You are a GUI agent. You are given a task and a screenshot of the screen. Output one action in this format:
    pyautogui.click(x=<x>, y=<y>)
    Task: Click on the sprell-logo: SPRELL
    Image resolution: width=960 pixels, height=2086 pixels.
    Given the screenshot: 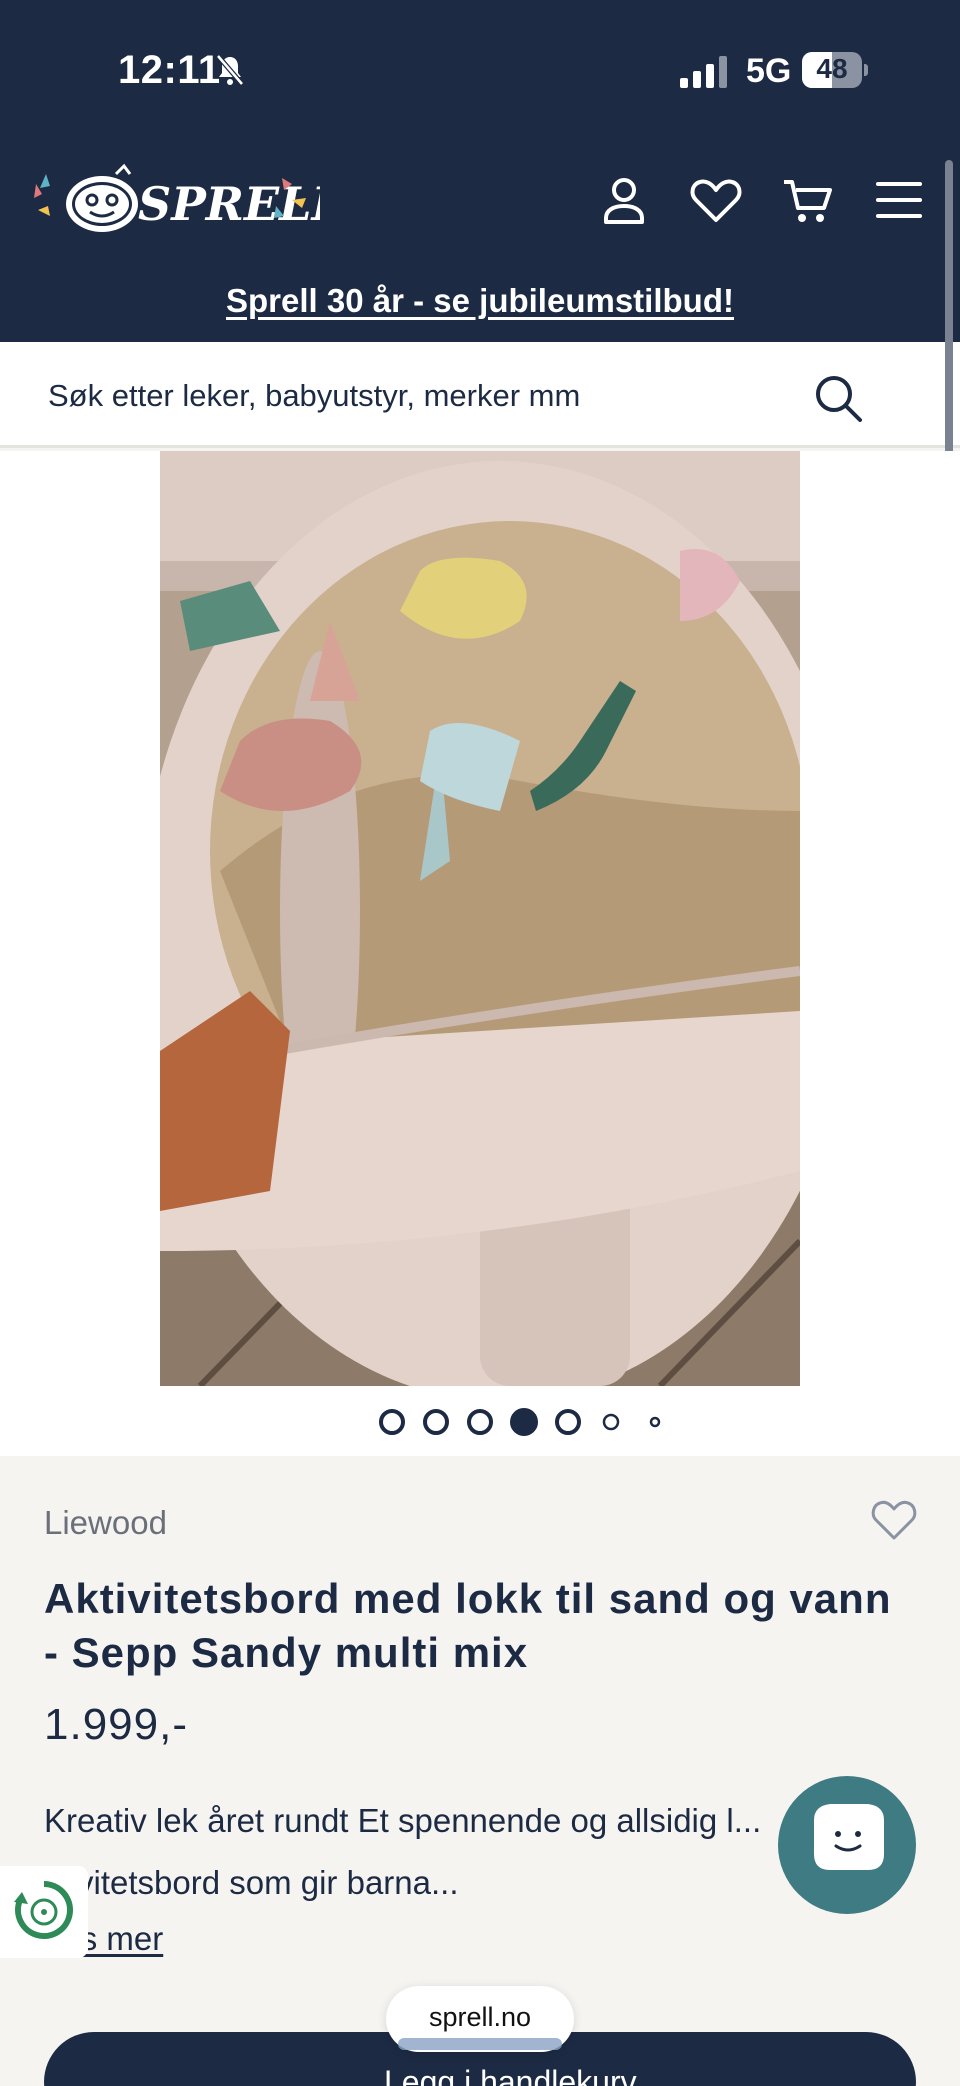 What is the action you would take?
    pyautogui.click(x=175, y=200)
    